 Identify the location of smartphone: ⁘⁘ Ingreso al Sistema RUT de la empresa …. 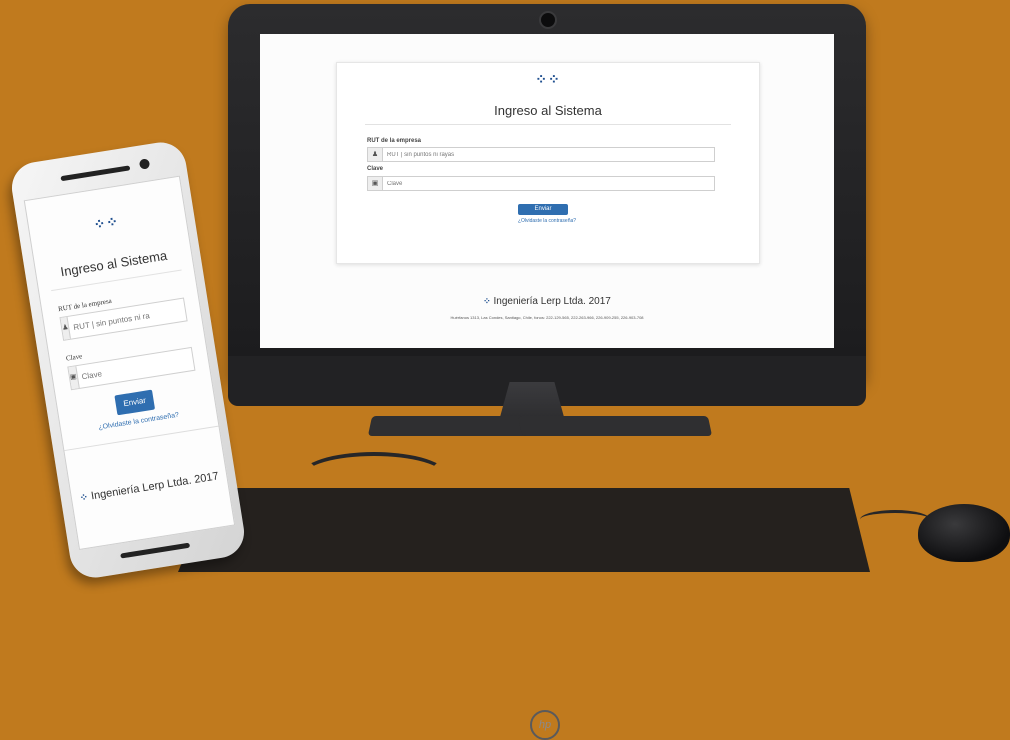
(128, 360).